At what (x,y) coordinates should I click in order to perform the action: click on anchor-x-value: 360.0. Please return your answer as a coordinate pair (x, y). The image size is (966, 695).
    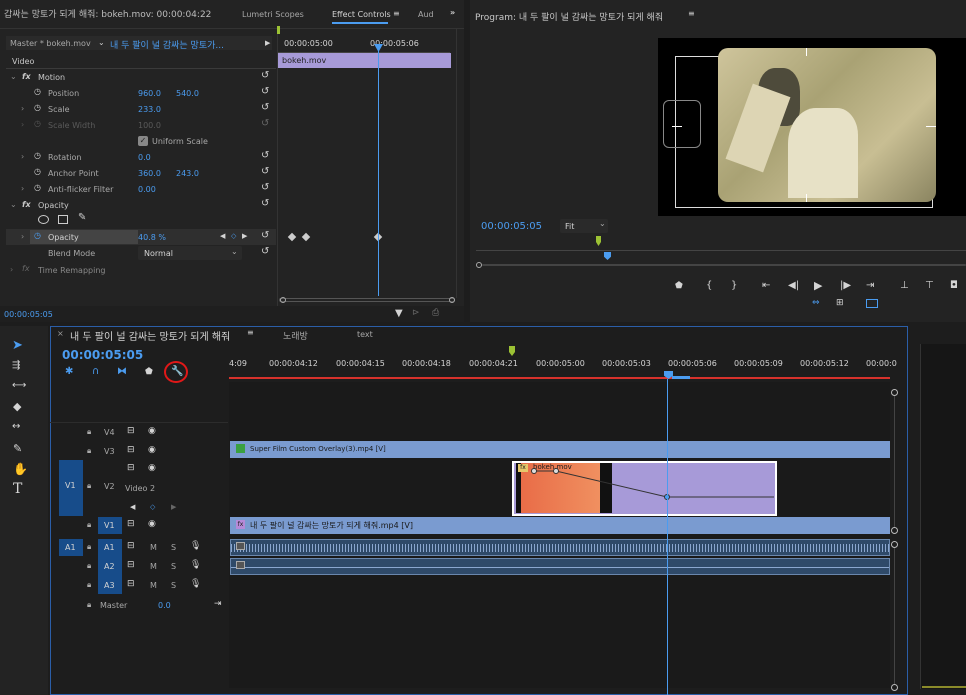
    Looking at the image, I should click on (149, 173).